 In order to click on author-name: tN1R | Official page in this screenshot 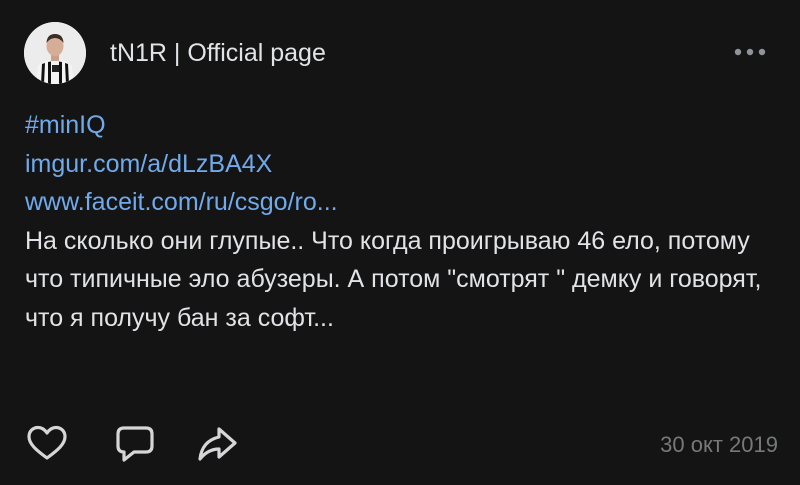, I will do `click(218, 53)`.